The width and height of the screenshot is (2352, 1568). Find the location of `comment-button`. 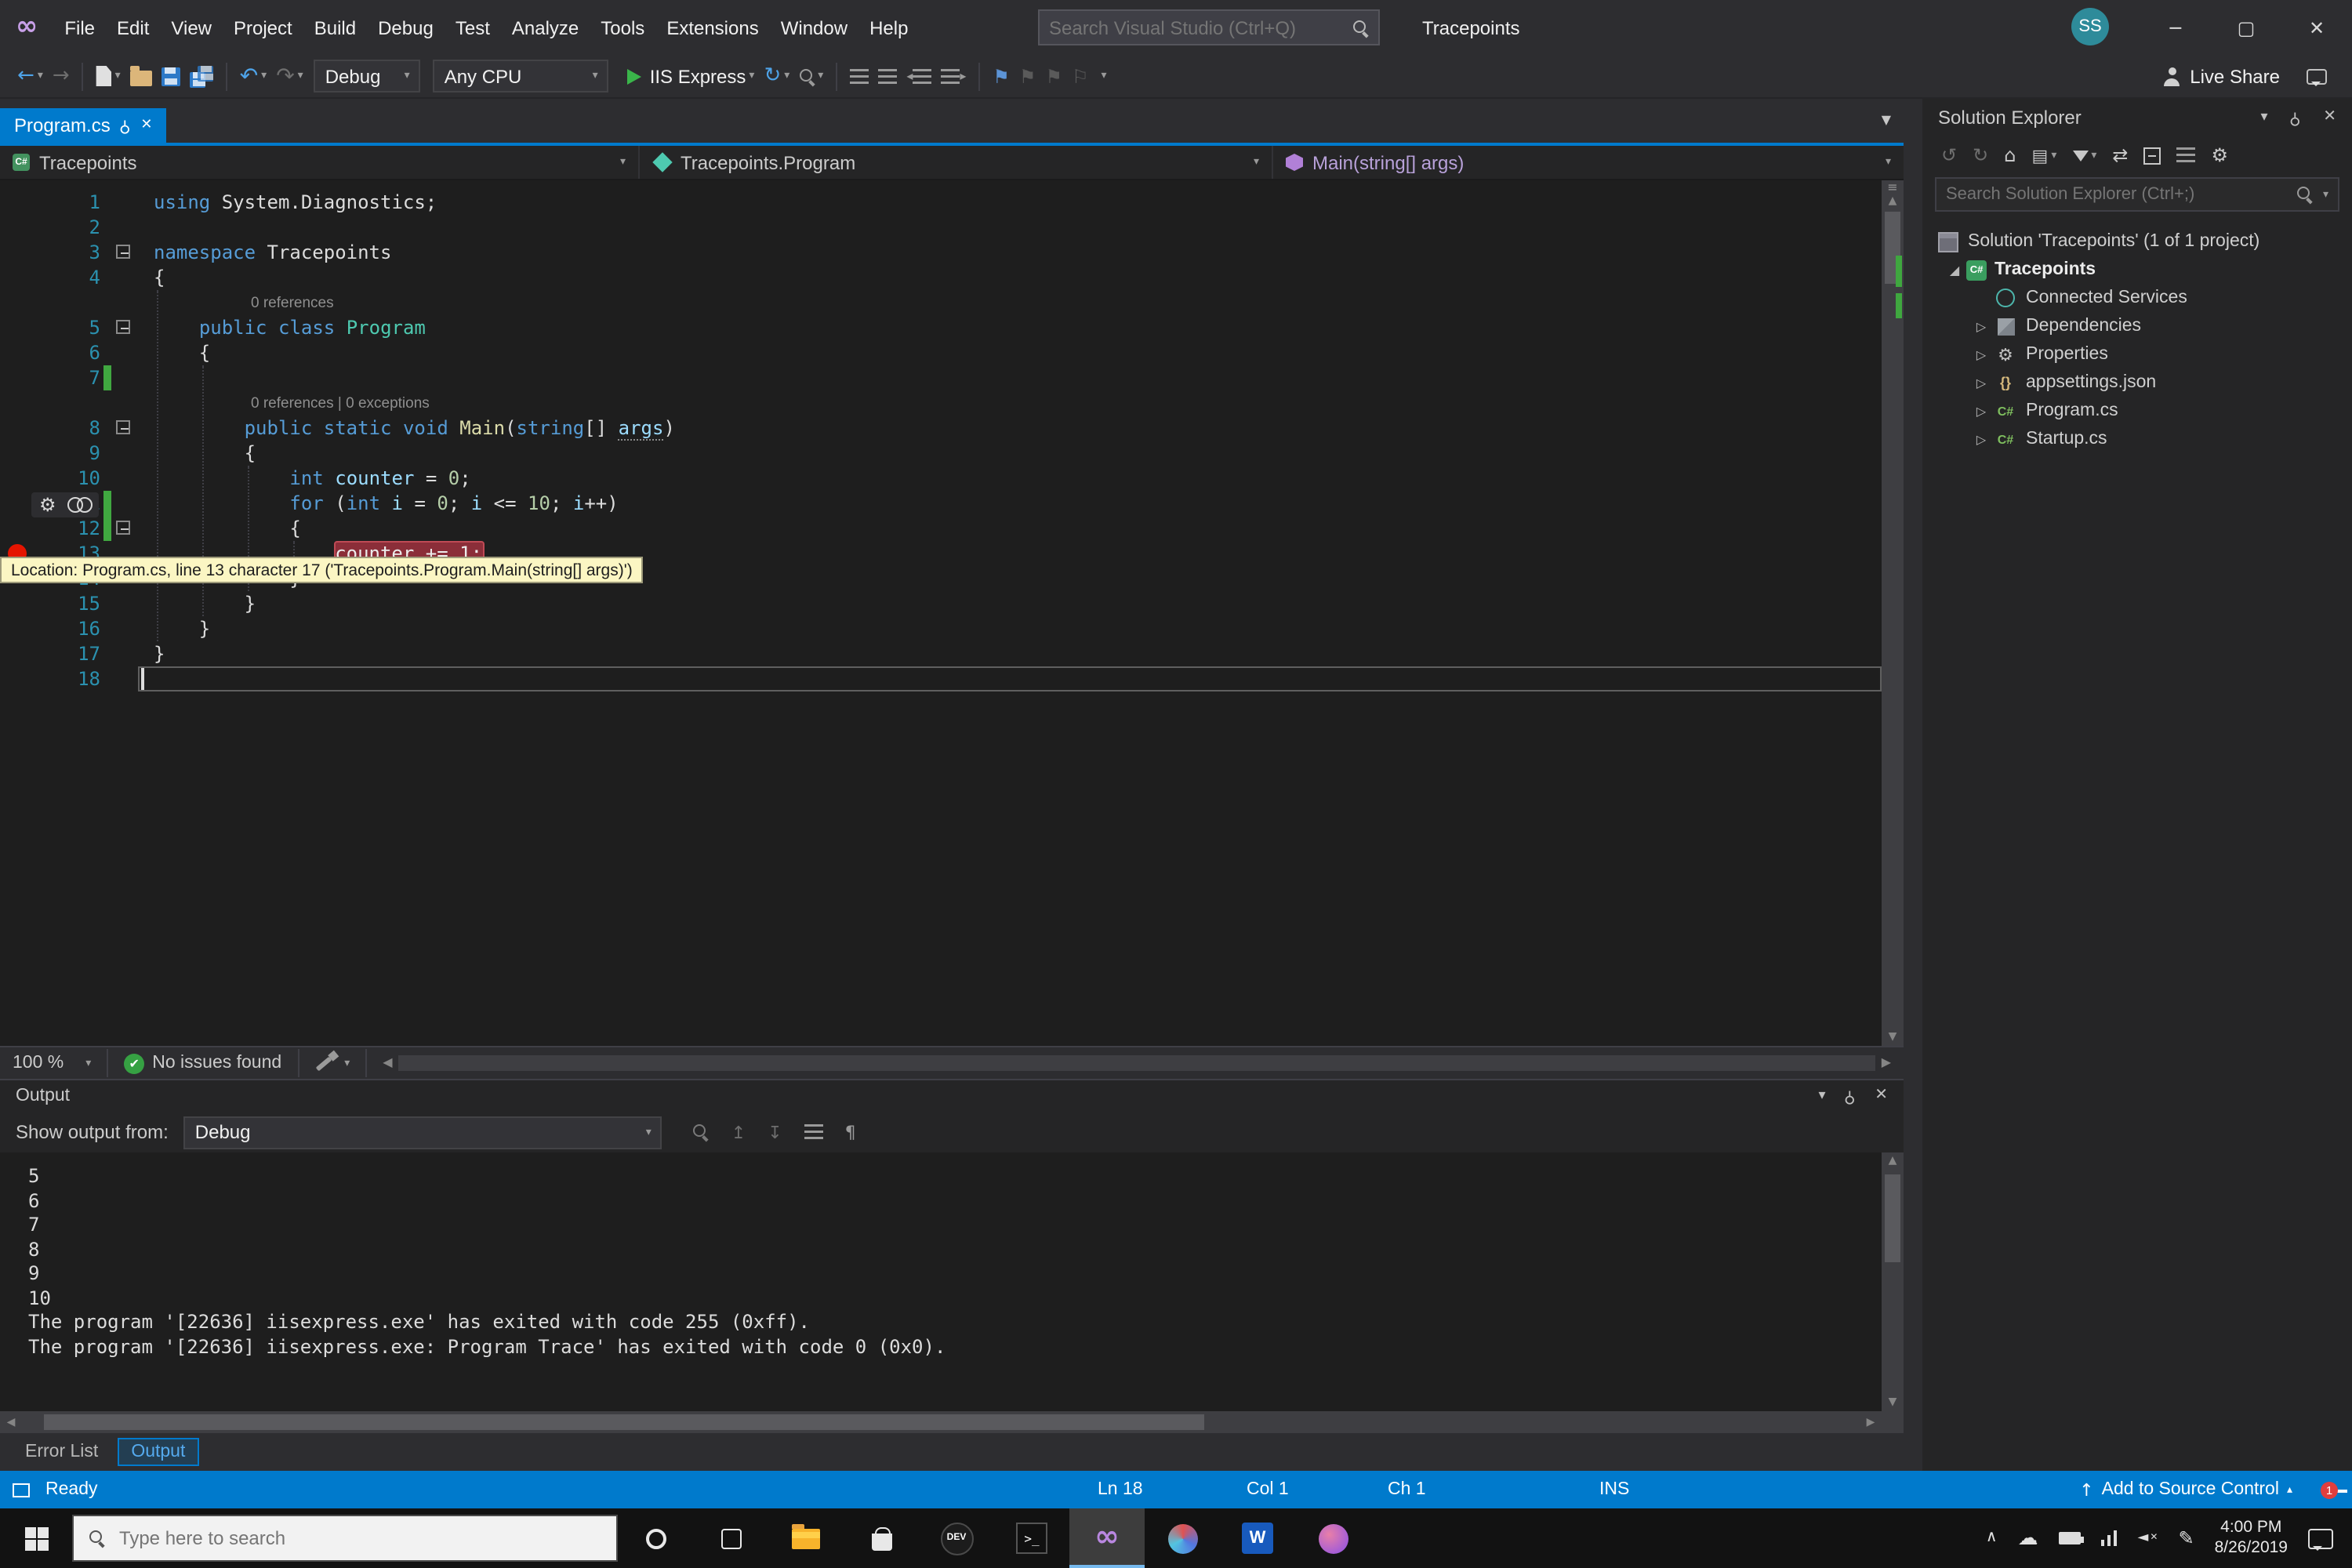

comment-button is located at coordinates (859, 76).